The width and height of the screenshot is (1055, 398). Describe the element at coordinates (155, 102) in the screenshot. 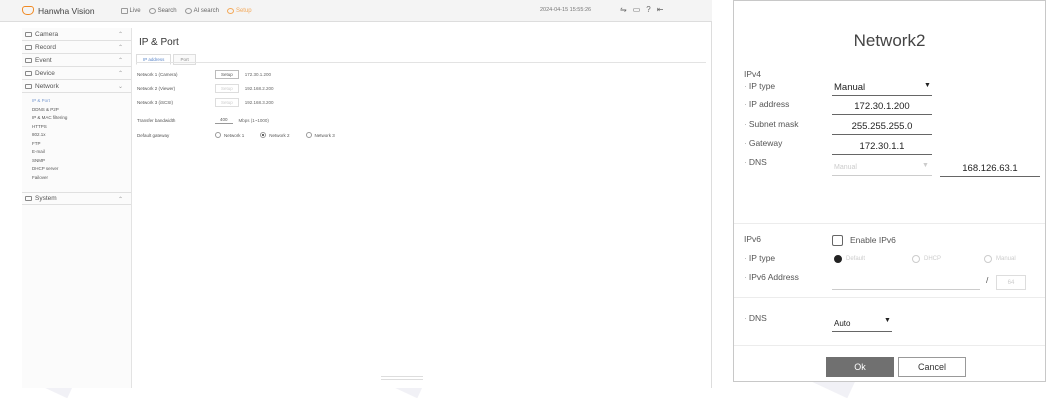

I see `network3-label: Network 3 (iSCSI)` at that location.